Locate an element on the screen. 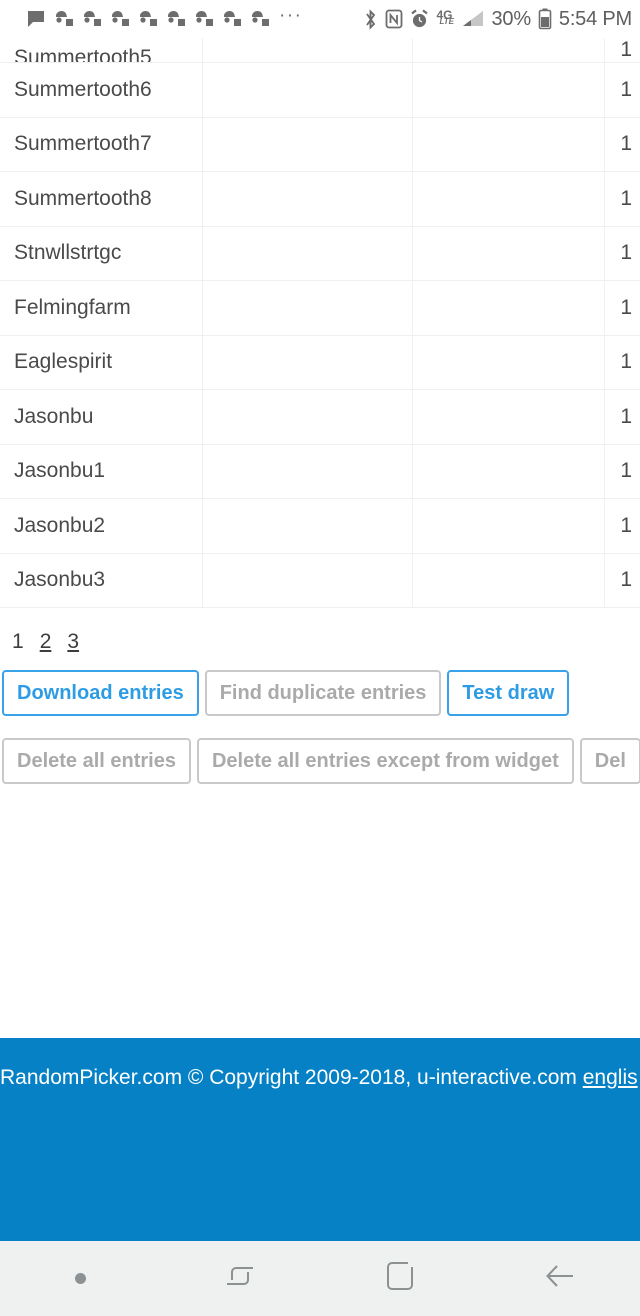  table-row: Stnwllstrtgc 1 is located at coordinates (320, 253).